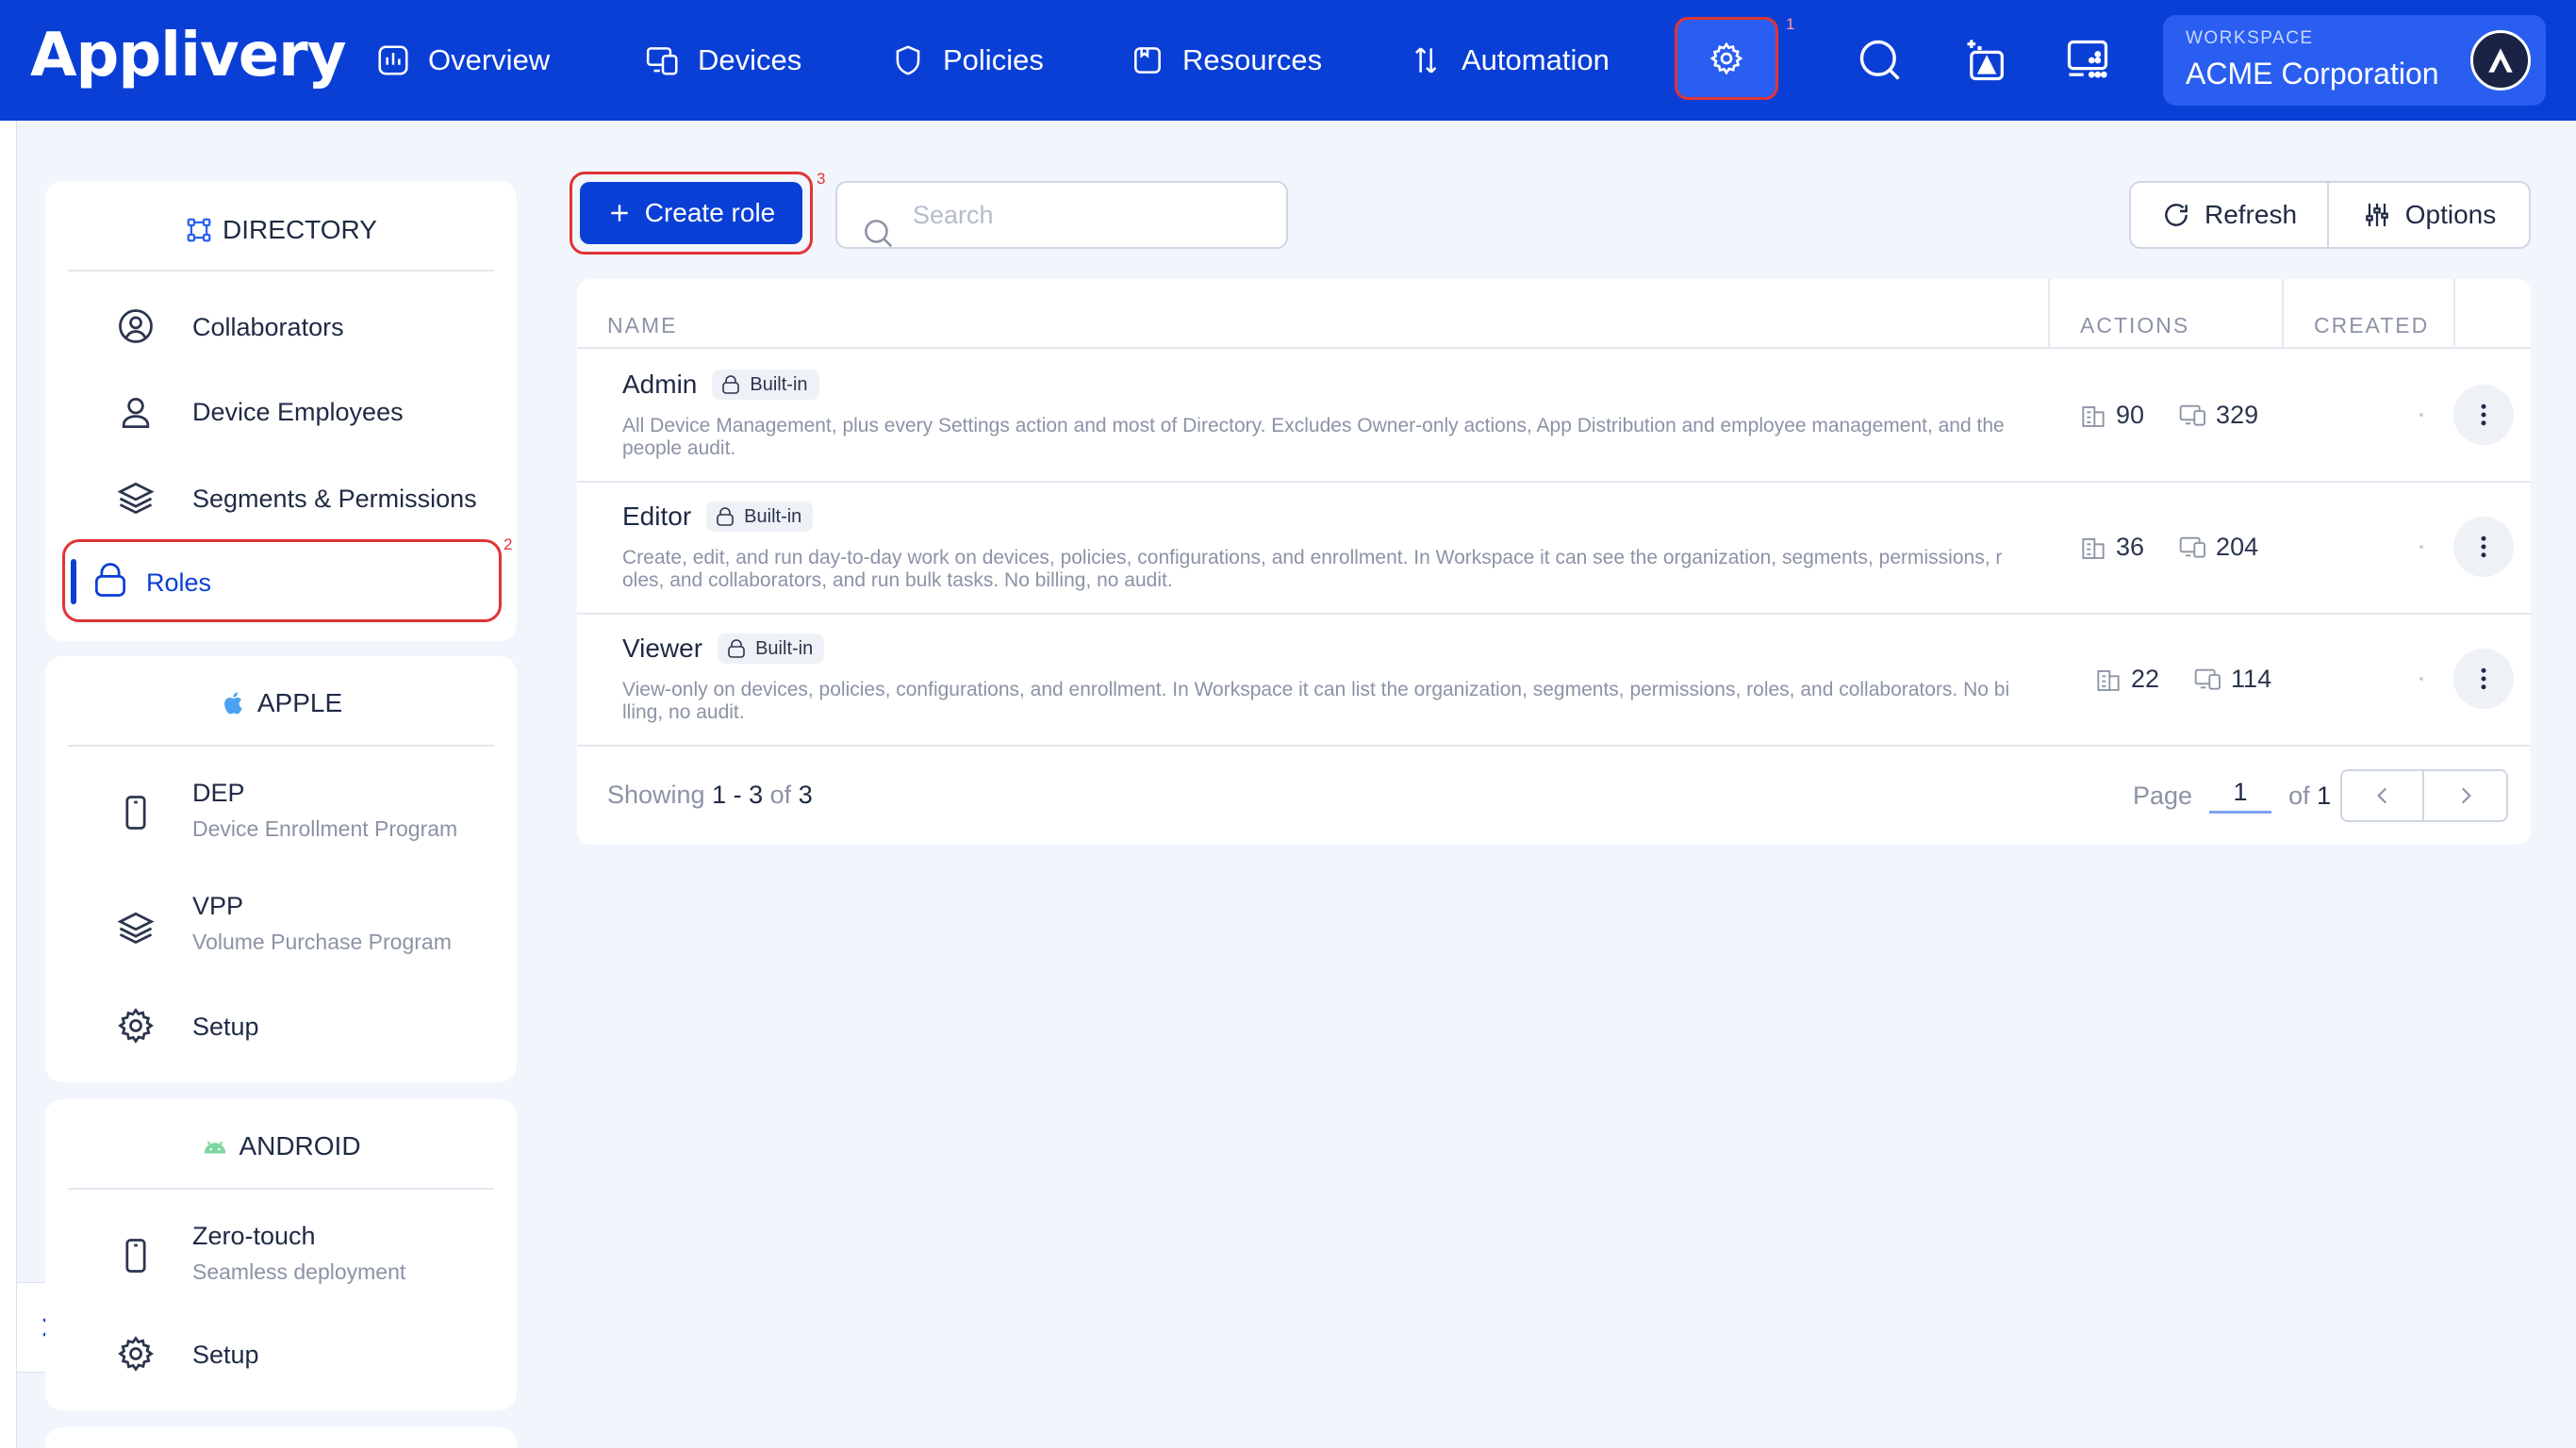 The width and height of the screenshot is (2576, 1448). What do you see at coordinates (756, 795) in the screenshot?
I see `showing-to: 3` at bounding box center [756, 795].